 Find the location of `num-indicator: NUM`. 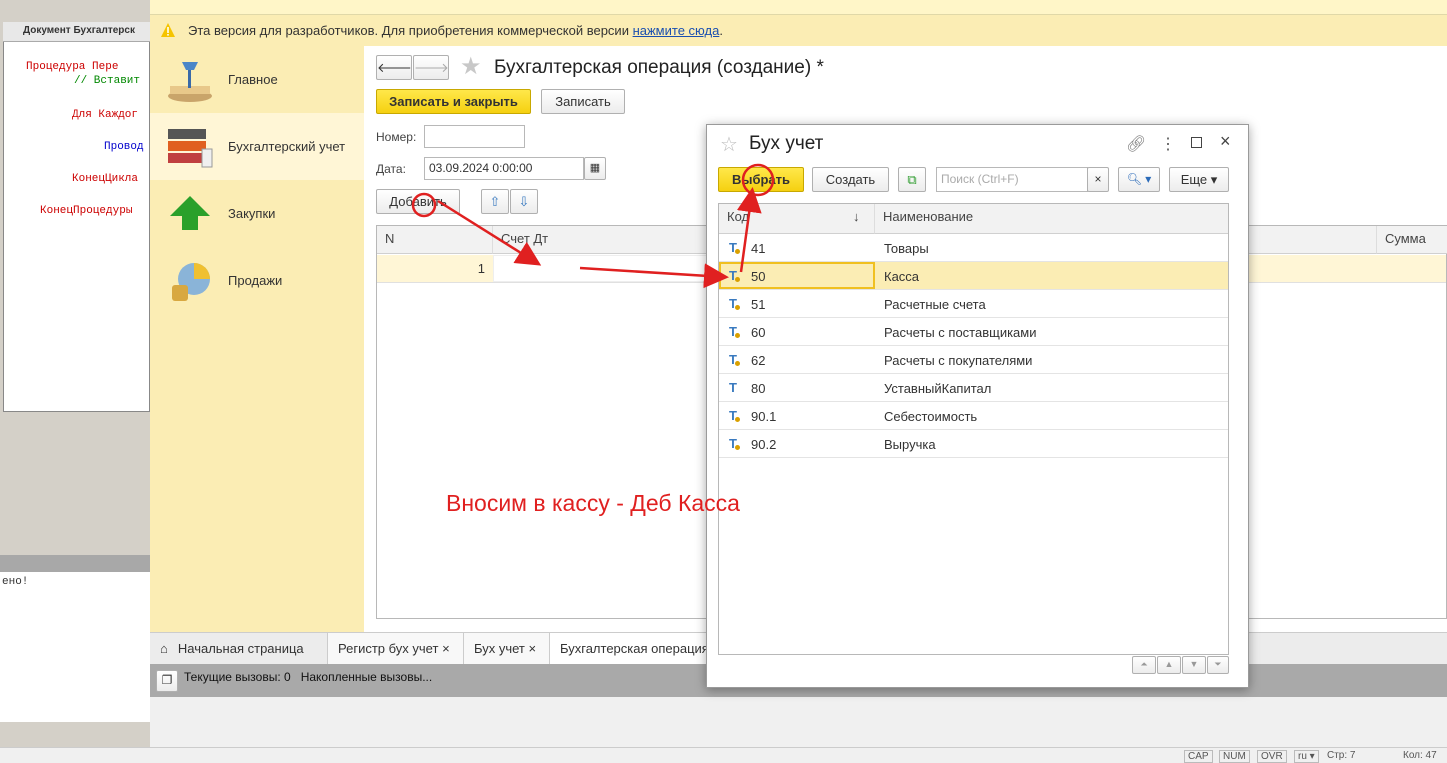

num-indicator: NUM is located at coordinates (1234, 756).